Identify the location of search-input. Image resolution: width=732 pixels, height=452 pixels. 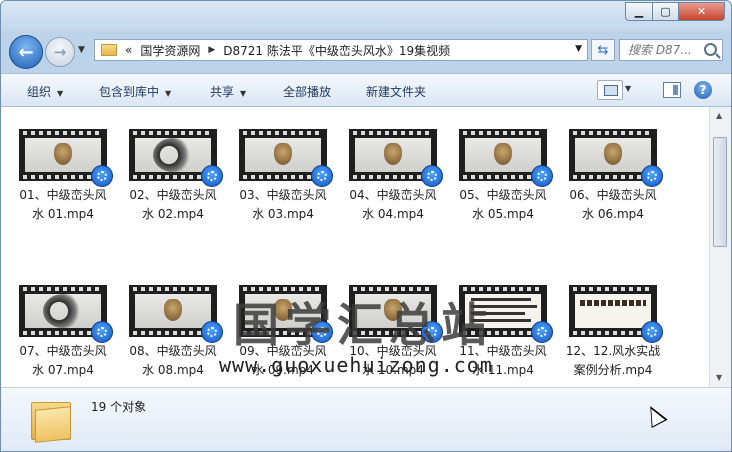
(665, 50).